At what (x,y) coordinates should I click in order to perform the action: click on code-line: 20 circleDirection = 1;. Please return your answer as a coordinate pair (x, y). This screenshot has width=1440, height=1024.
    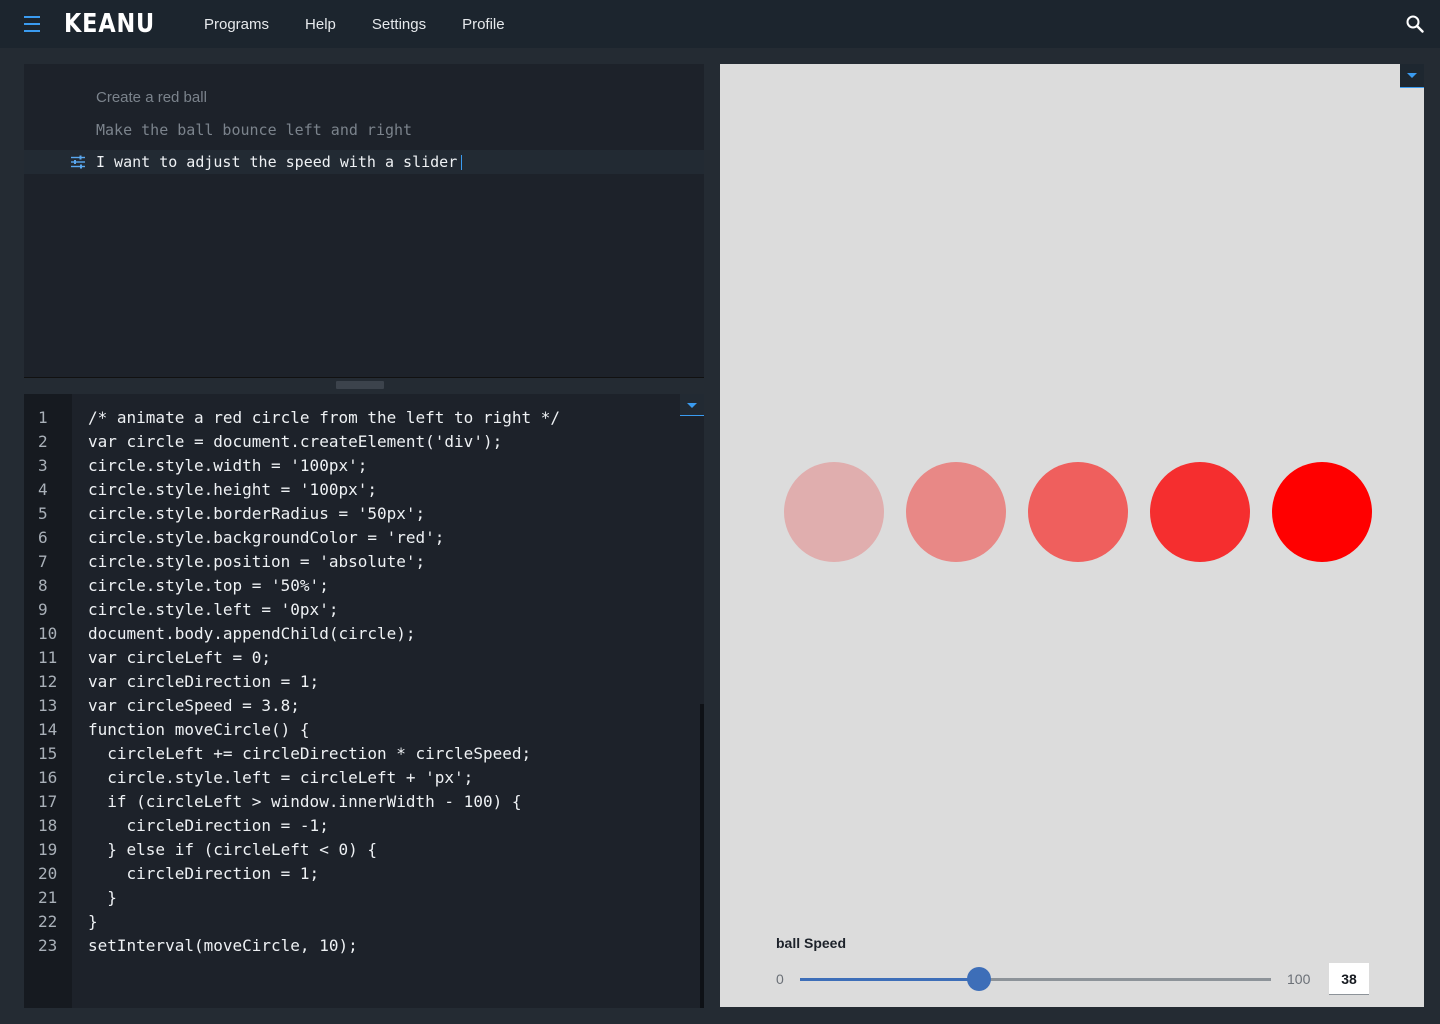
    Looking at the image, I should click on (292, 874).